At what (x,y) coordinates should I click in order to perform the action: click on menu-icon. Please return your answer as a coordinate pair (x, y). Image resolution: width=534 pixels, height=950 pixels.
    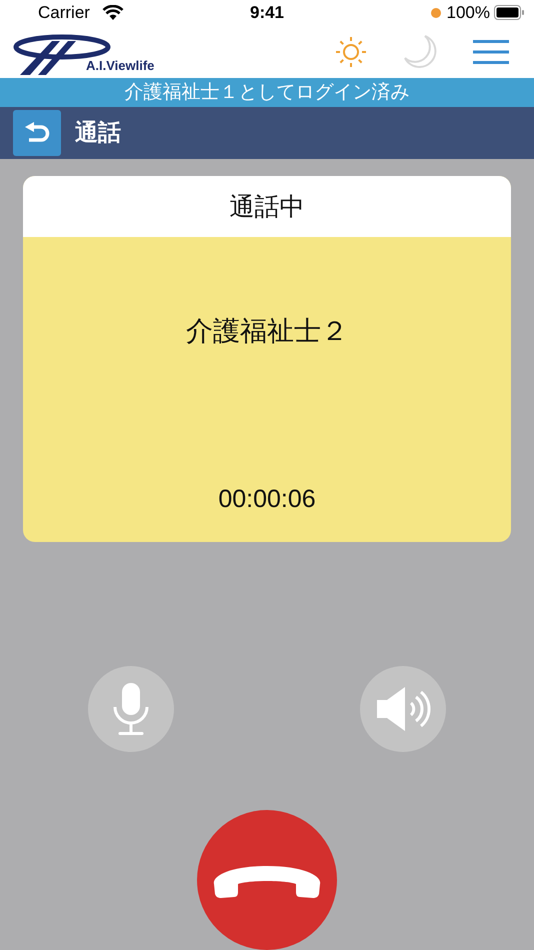
    Looking at the image, I should click on (491, 51).